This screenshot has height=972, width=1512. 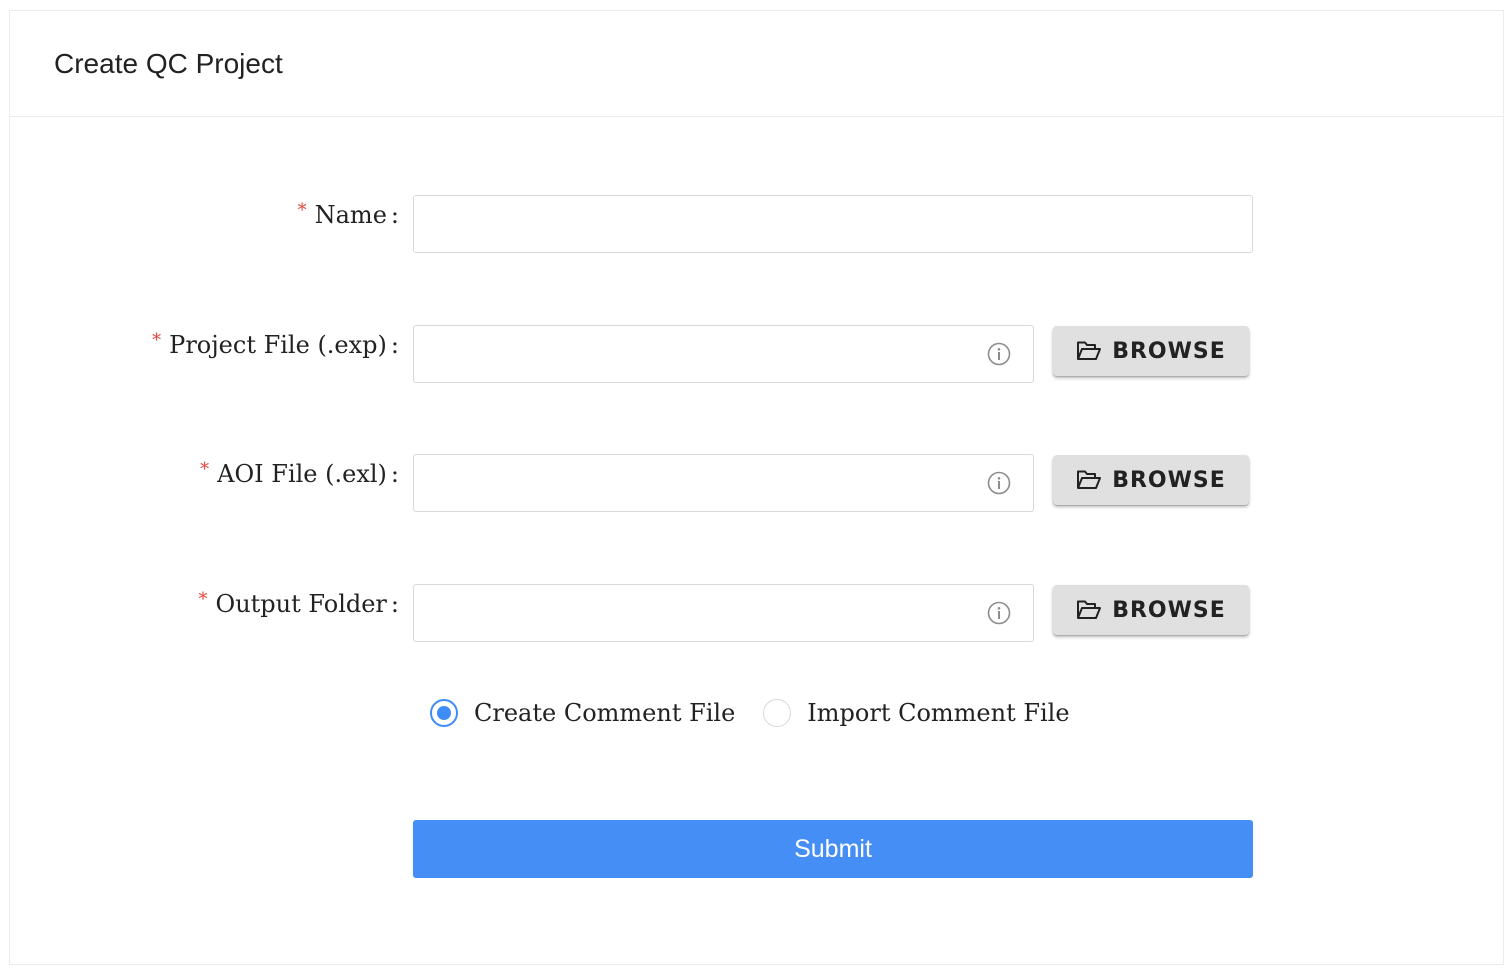 I want to click on aoi-file-row: * AOI File (.exl): BROWSE, so click(x=757, y=483).